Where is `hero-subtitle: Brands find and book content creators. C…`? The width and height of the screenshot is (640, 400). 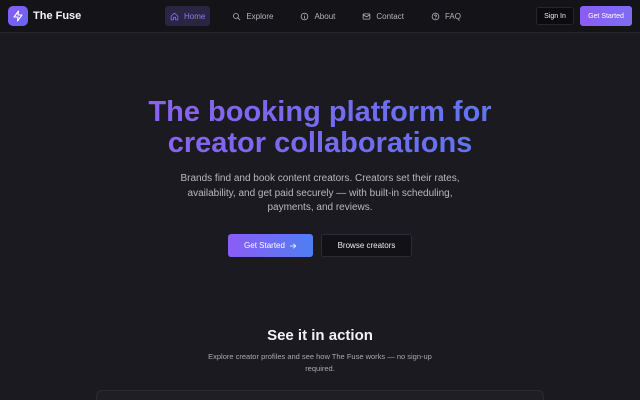 hero-subtitle: Brands find and book content creators. C… is located at coordinates (320, 193).